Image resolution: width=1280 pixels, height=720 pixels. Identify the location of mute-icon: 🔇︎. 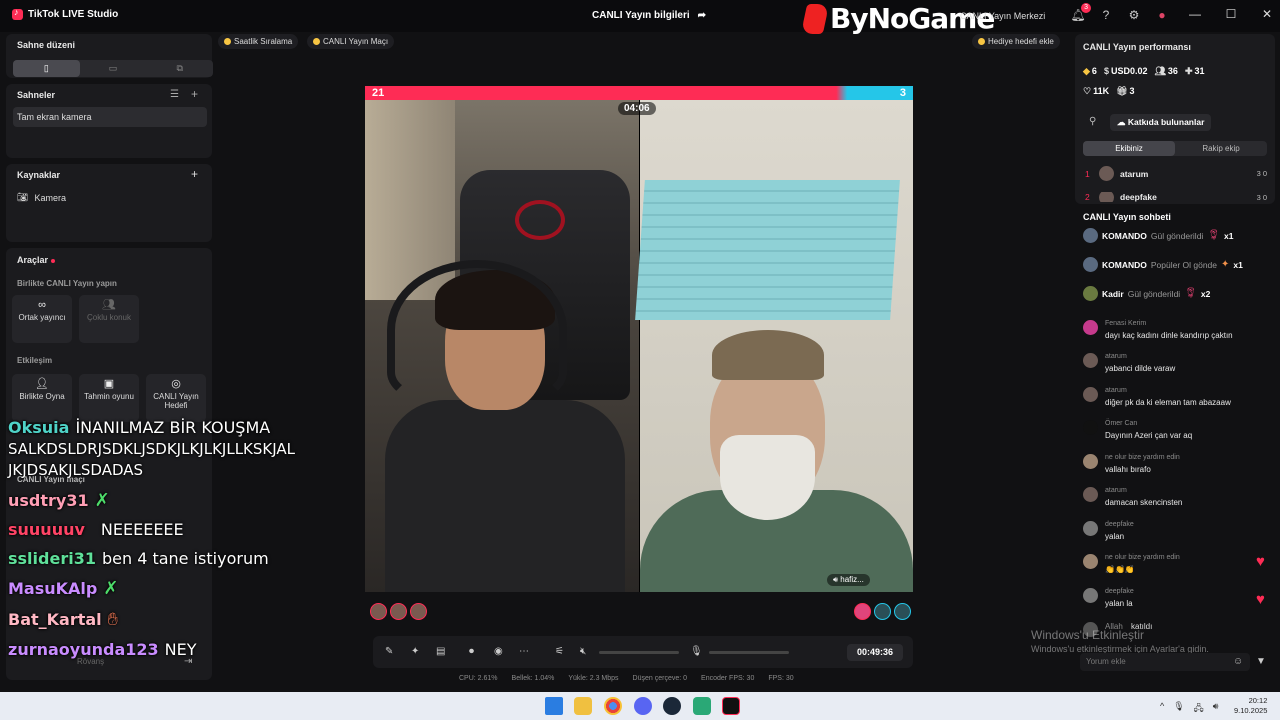
(583, 651).